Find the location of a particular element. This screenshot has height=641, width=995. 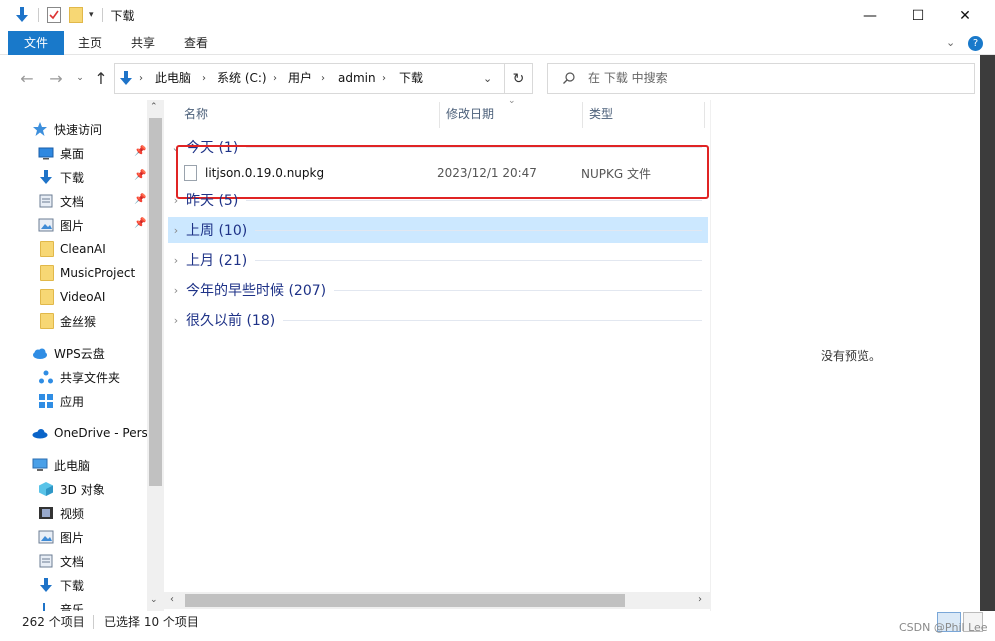

group-earlier-this-year: › 今年的早些时候 (207) is located at coordinates (438, 290).